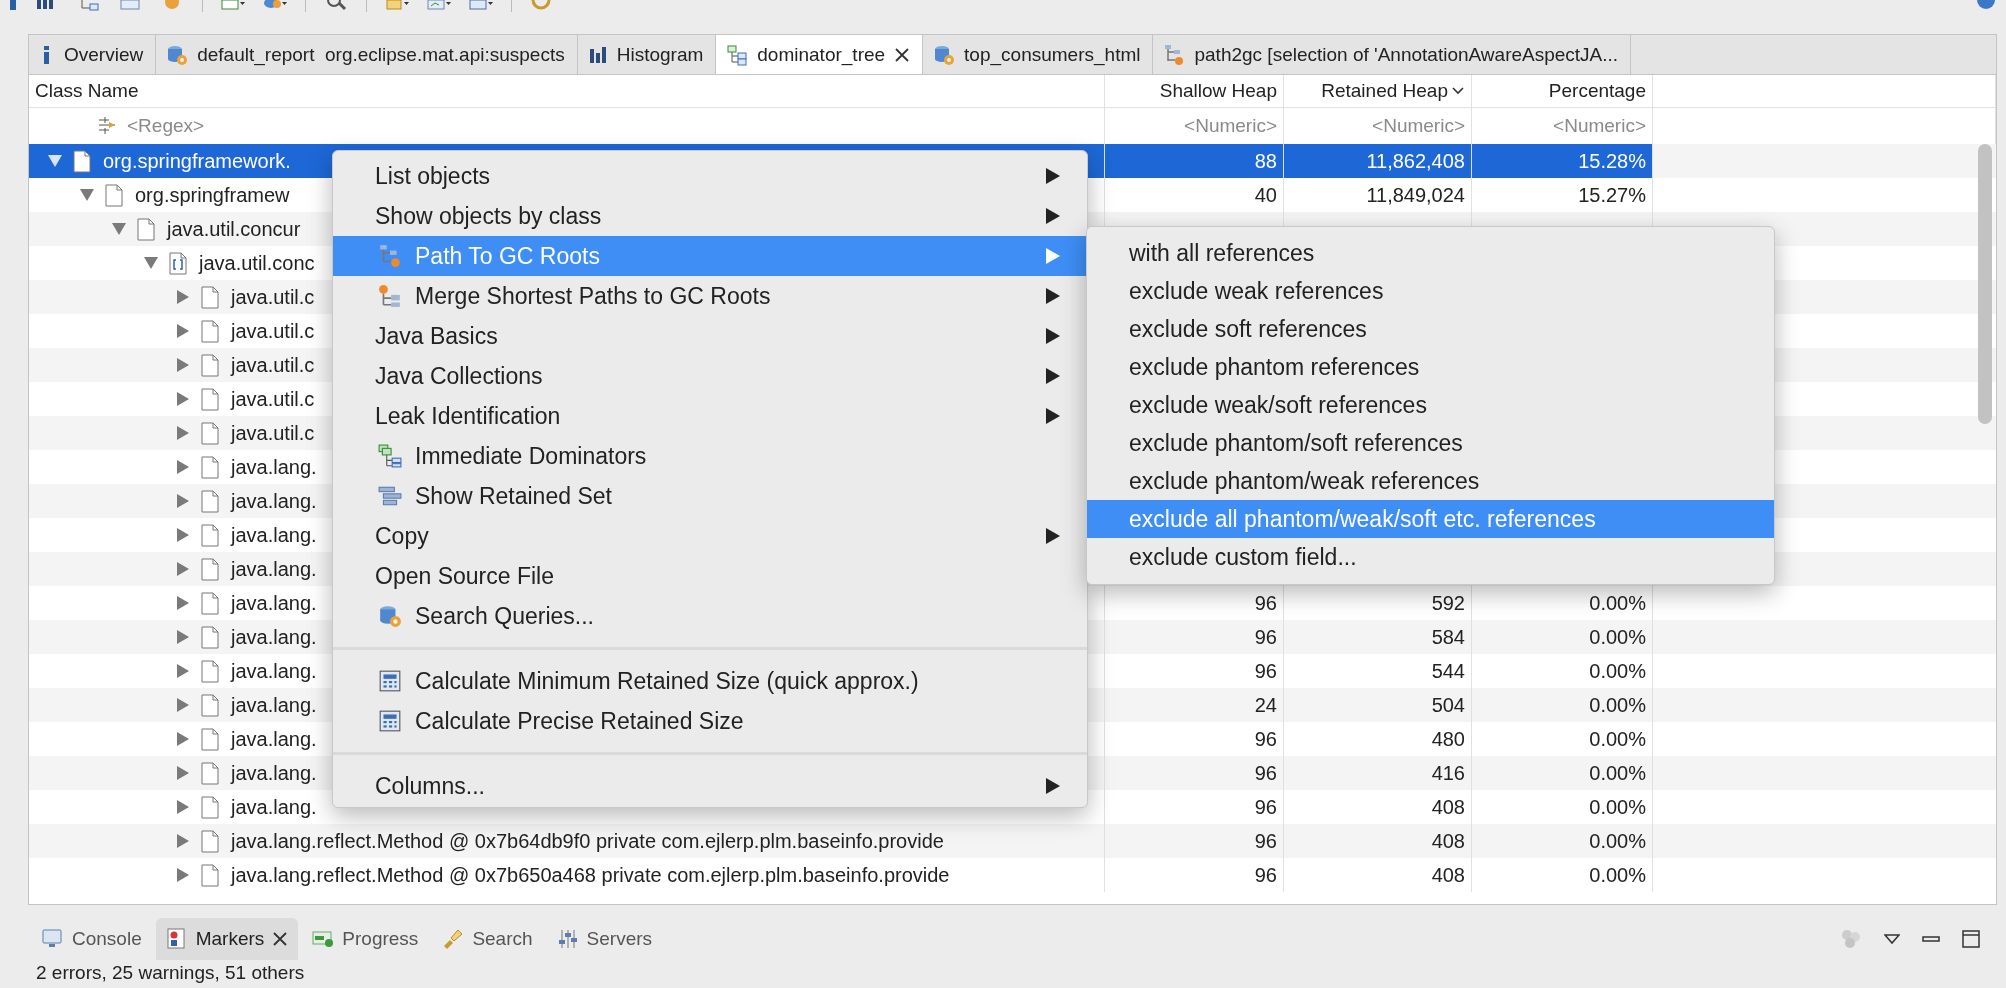  What do you see at coordinates (590, 875) in the screenshot?
I see `class-name: java.lang.reflect.Method @ 0x7b650a468 private com.ejlerp.plm.baseinfo.provide` at bounding box center [590, 875].